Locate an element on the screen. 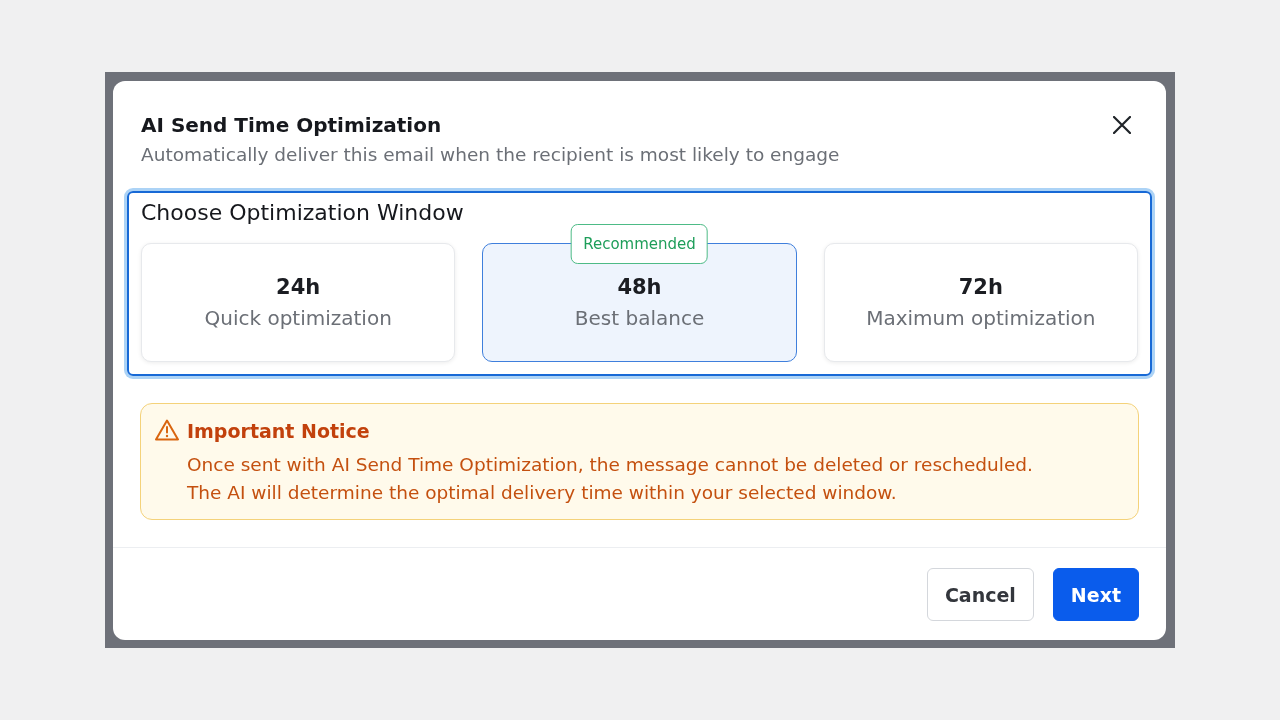  next-button: Next is located at coordinates (1095, 594).